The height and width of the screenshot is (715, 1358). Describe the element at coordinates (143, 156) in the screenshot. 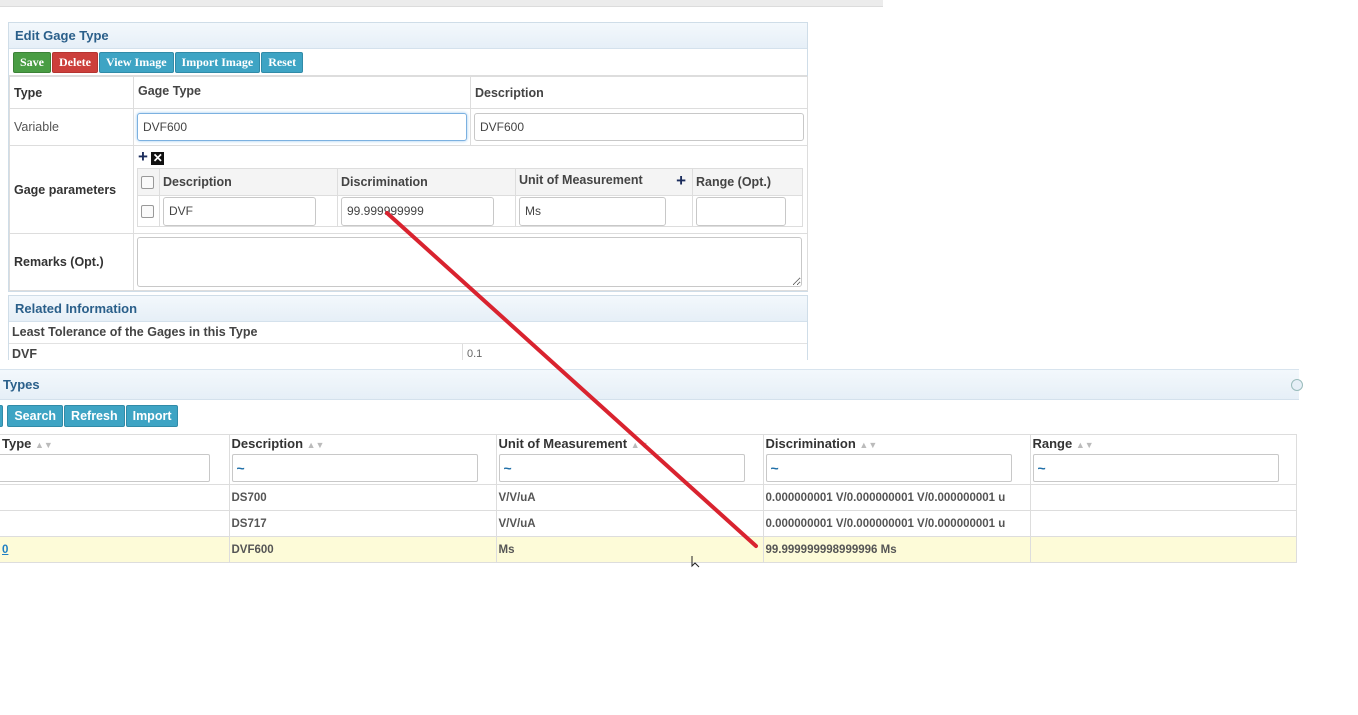

I see `add-parameter-icon: +` at that location.